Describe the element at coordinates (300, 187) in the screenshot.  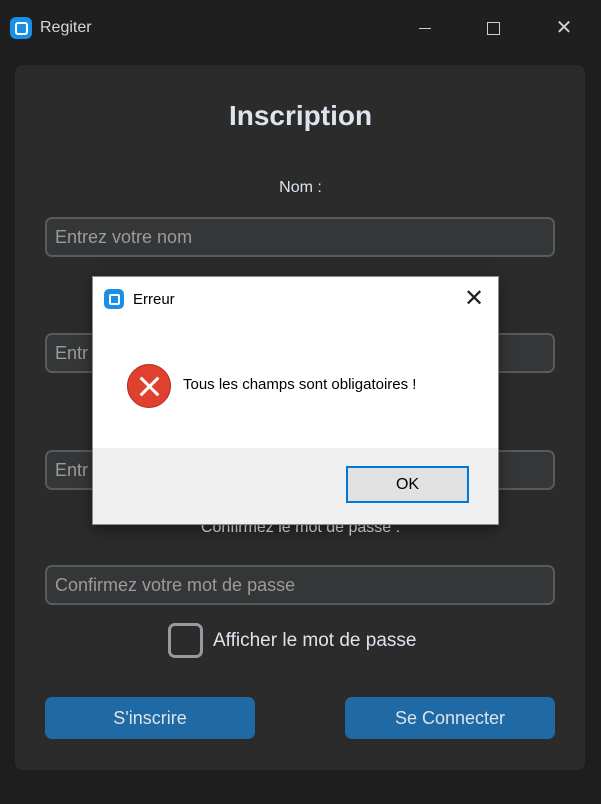
I see `name-label: Nom :` at that location.